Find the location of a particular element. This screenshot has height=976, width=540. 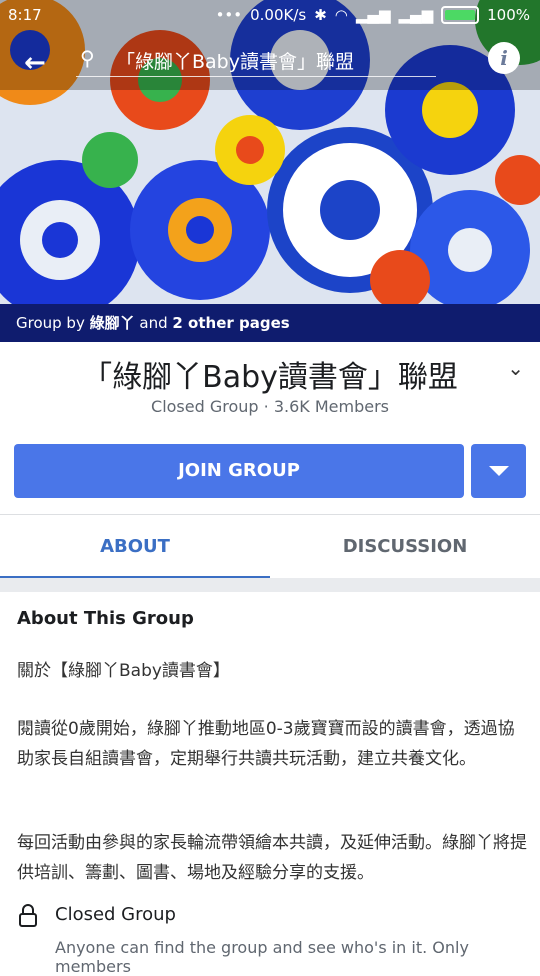

about-heading: About This Group is located at coordinates (105, 618).